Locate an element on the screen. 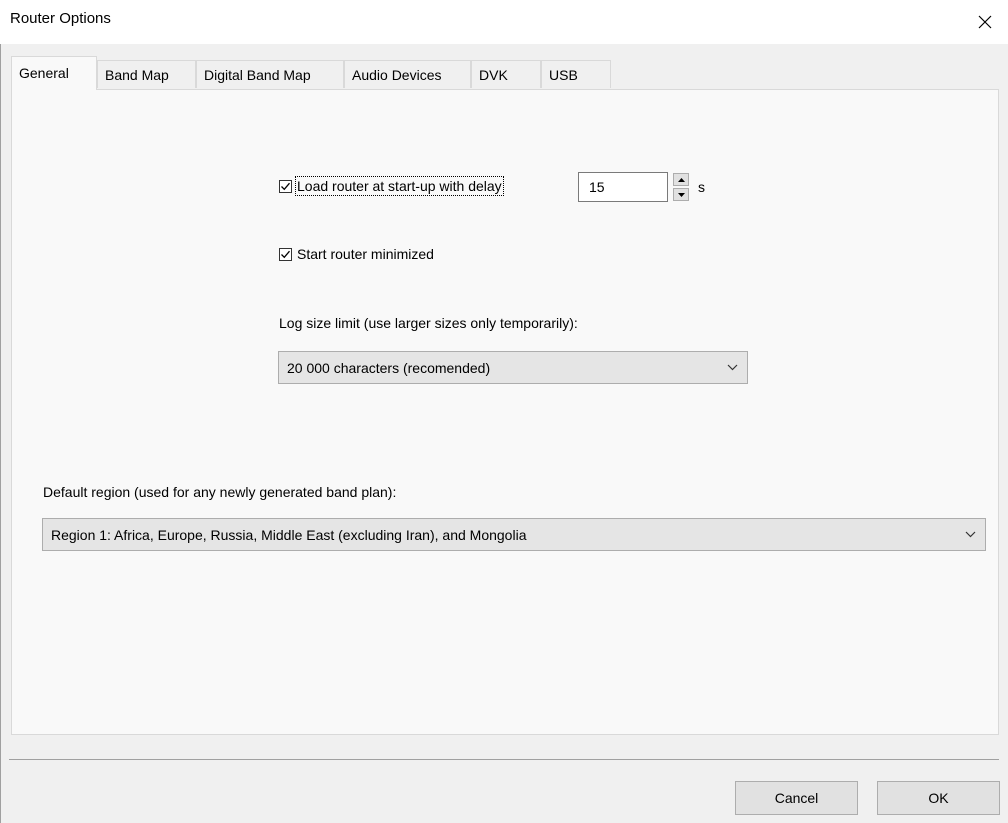 The width and height of the screenshot is (1008, 823). start-minimized-checkbox-row: Start router minimized is located at coordinates (356, 254).